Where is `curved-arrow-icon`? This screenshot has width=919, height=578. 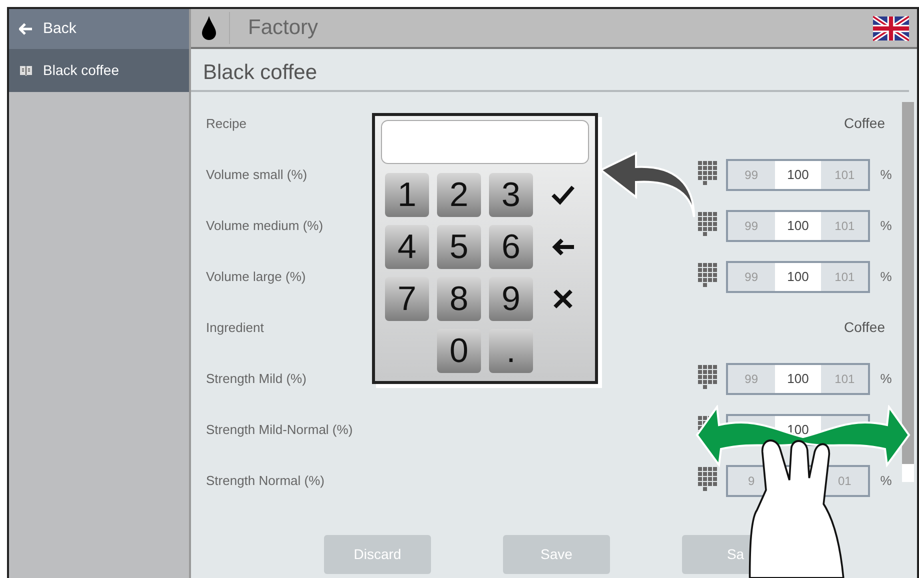
curved-arrow-icon is located at coordinates (648, 185).